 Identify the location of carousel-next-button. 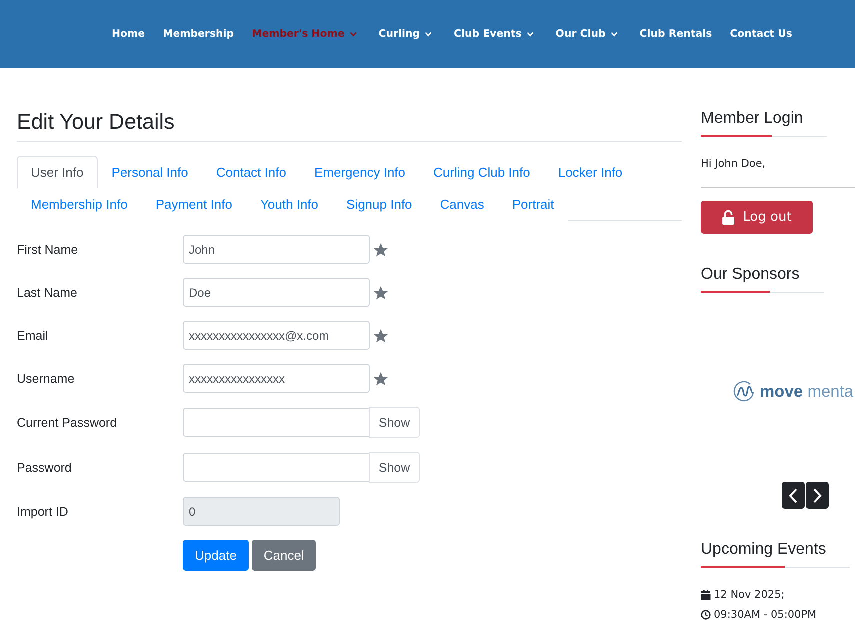
(817, 495).